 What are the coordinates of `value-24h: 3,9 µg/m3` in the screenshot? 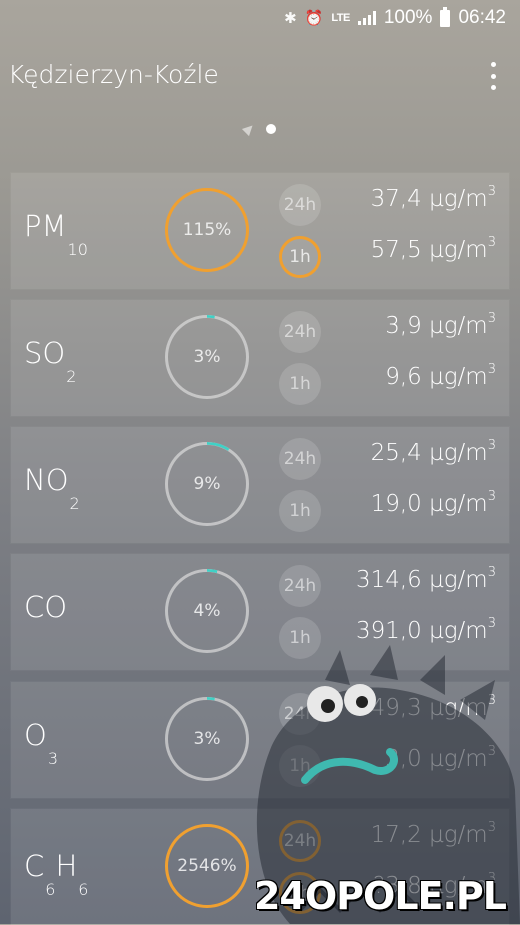 It's located at (440, 325).